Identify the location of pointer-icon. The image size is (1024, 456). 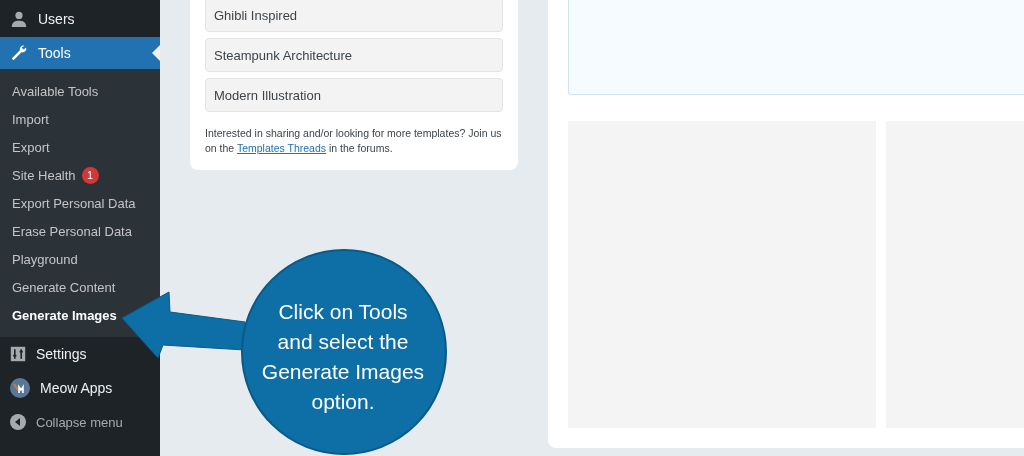
(156, 53).